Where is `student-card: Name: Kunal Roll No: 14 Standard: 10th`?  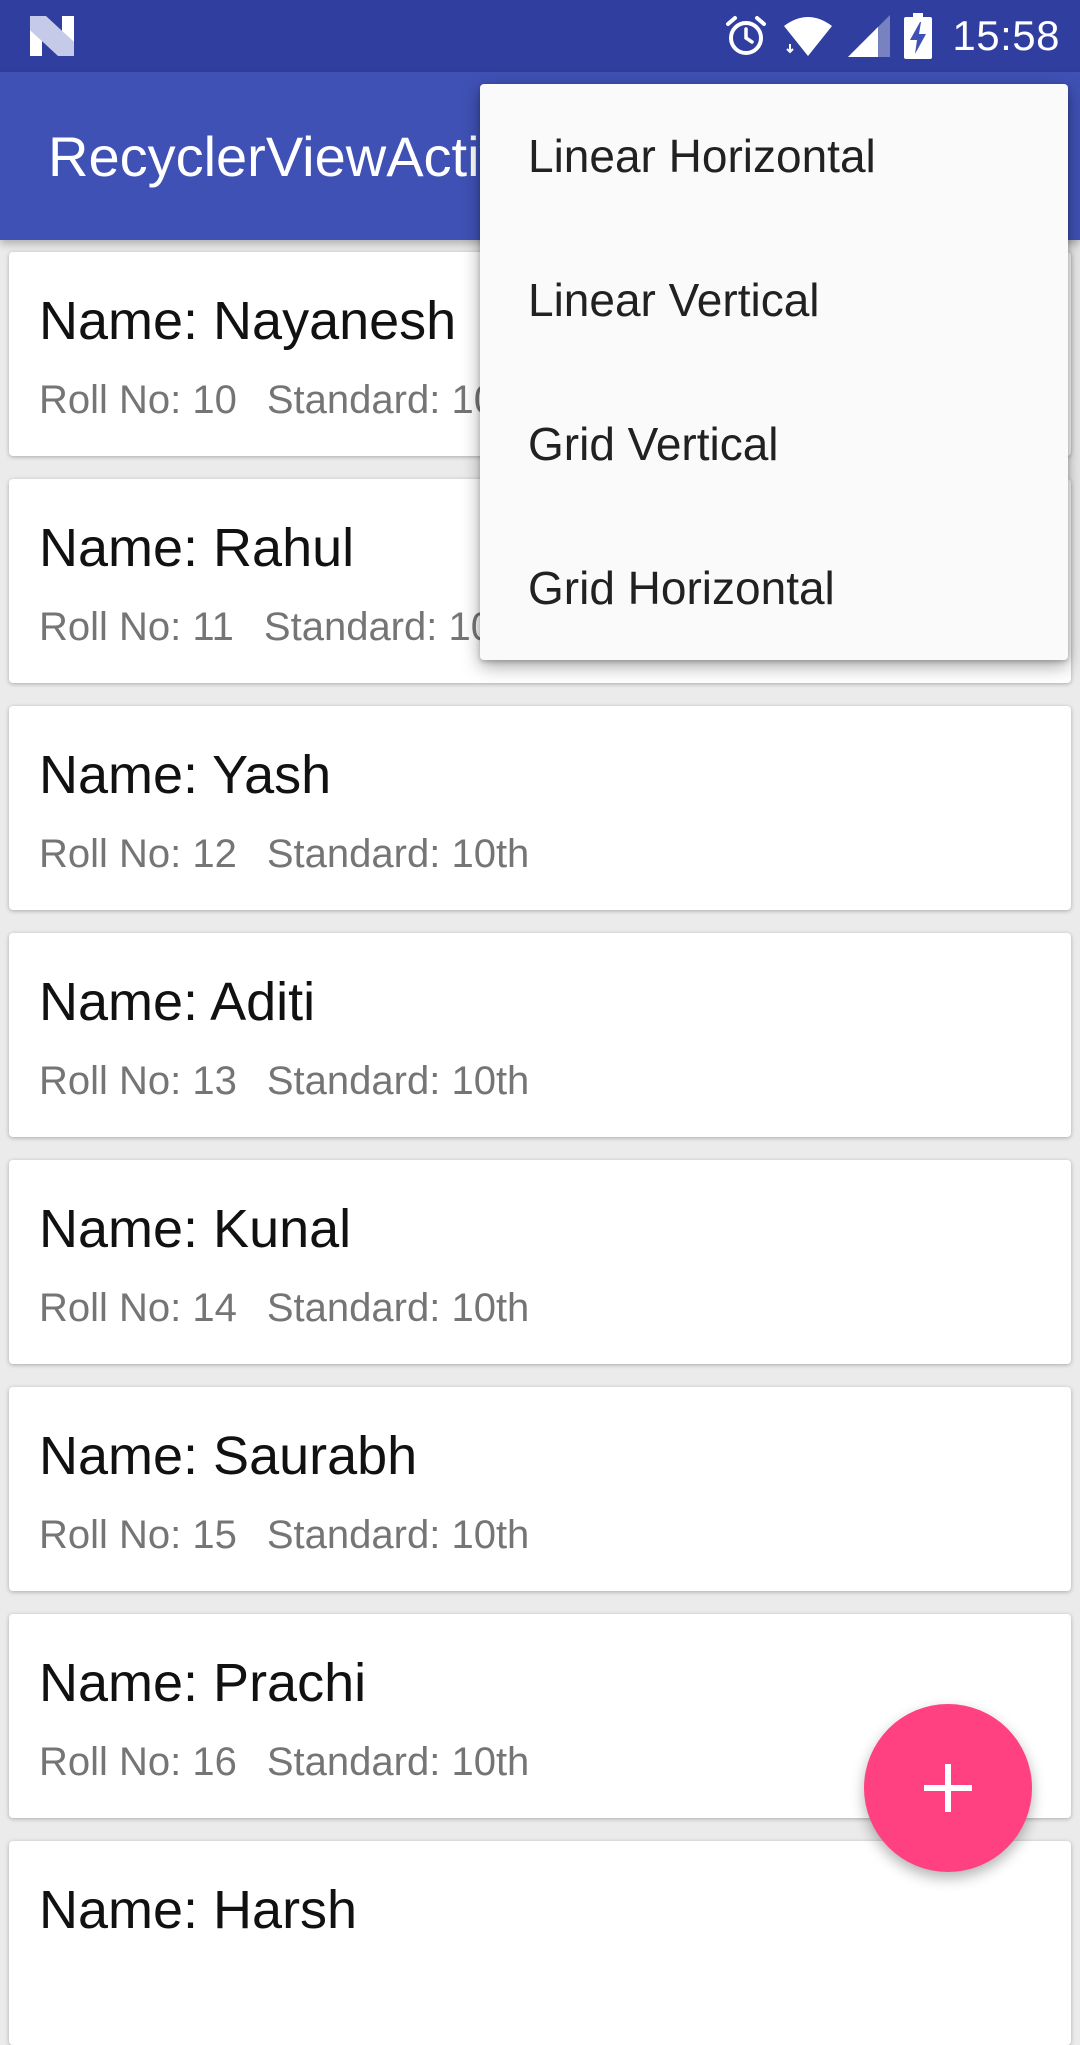 student-card: Name: Kunal Roll No: 14 Standard: 10th is located at coordinates (540, 1262).